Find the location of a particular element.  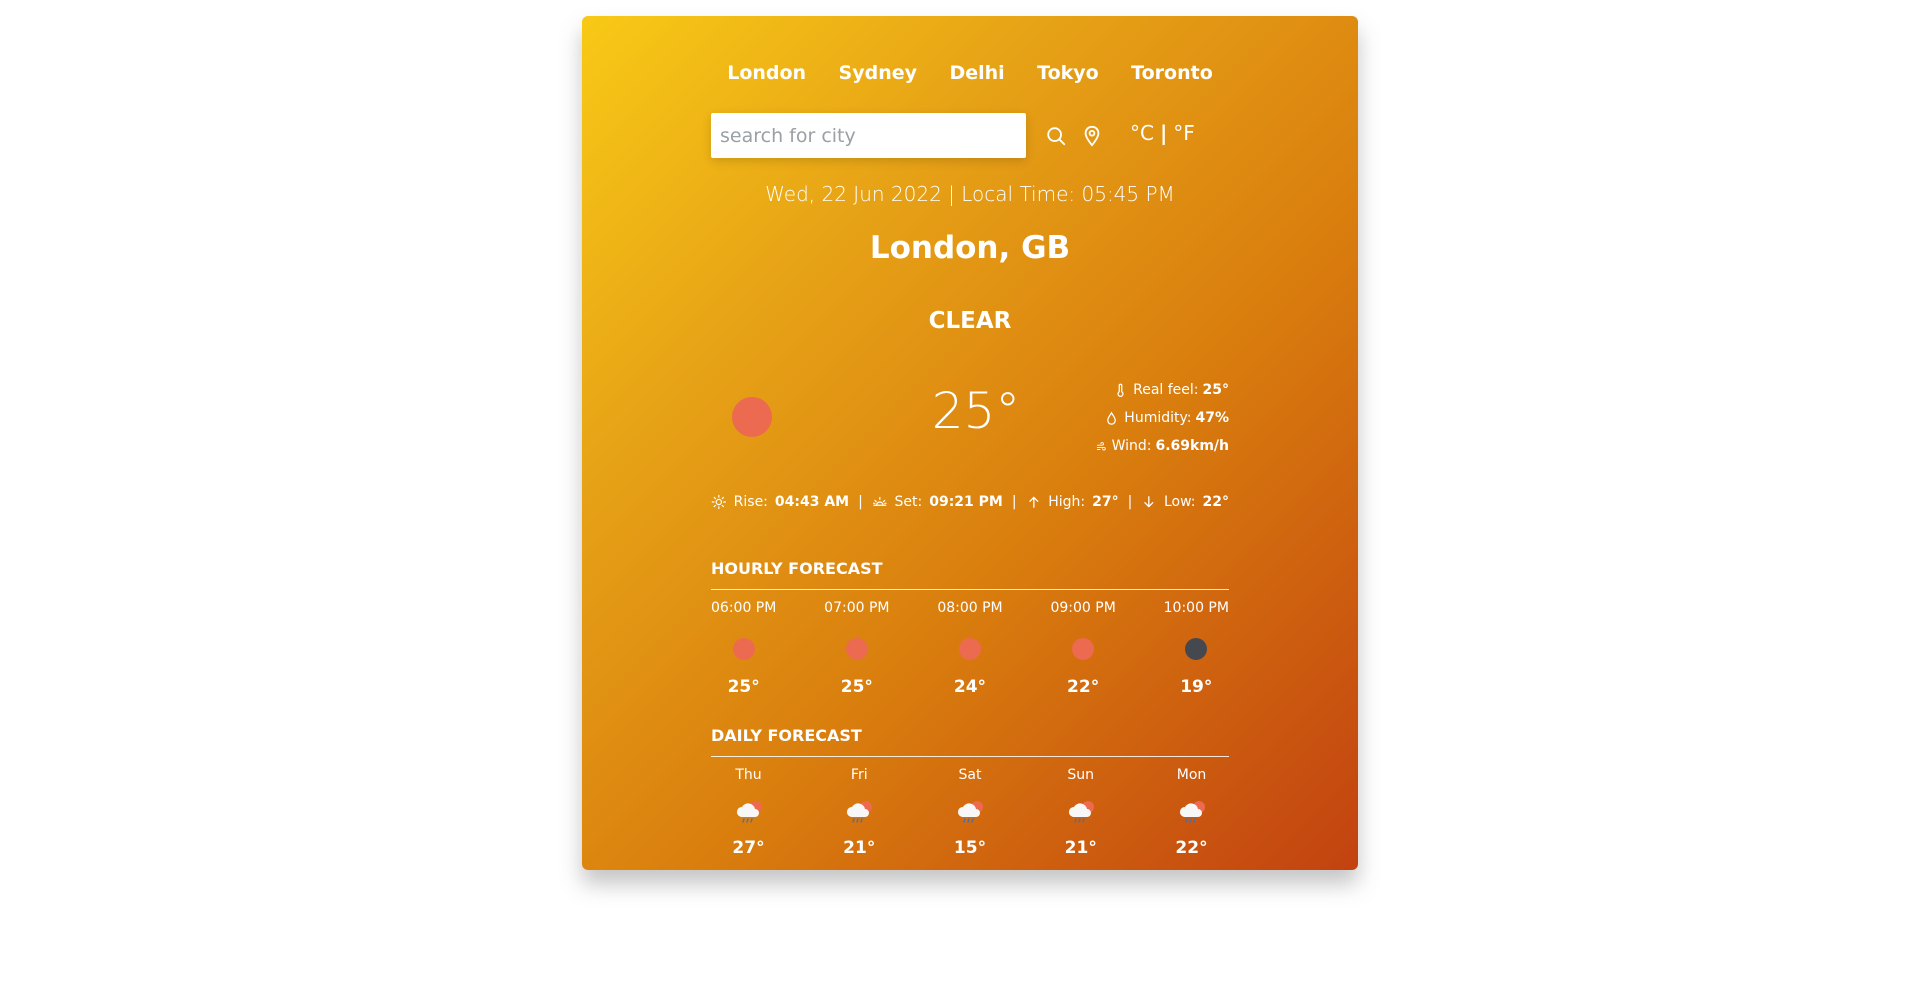

location-title: London, GB is located at coordinates (970, 248).